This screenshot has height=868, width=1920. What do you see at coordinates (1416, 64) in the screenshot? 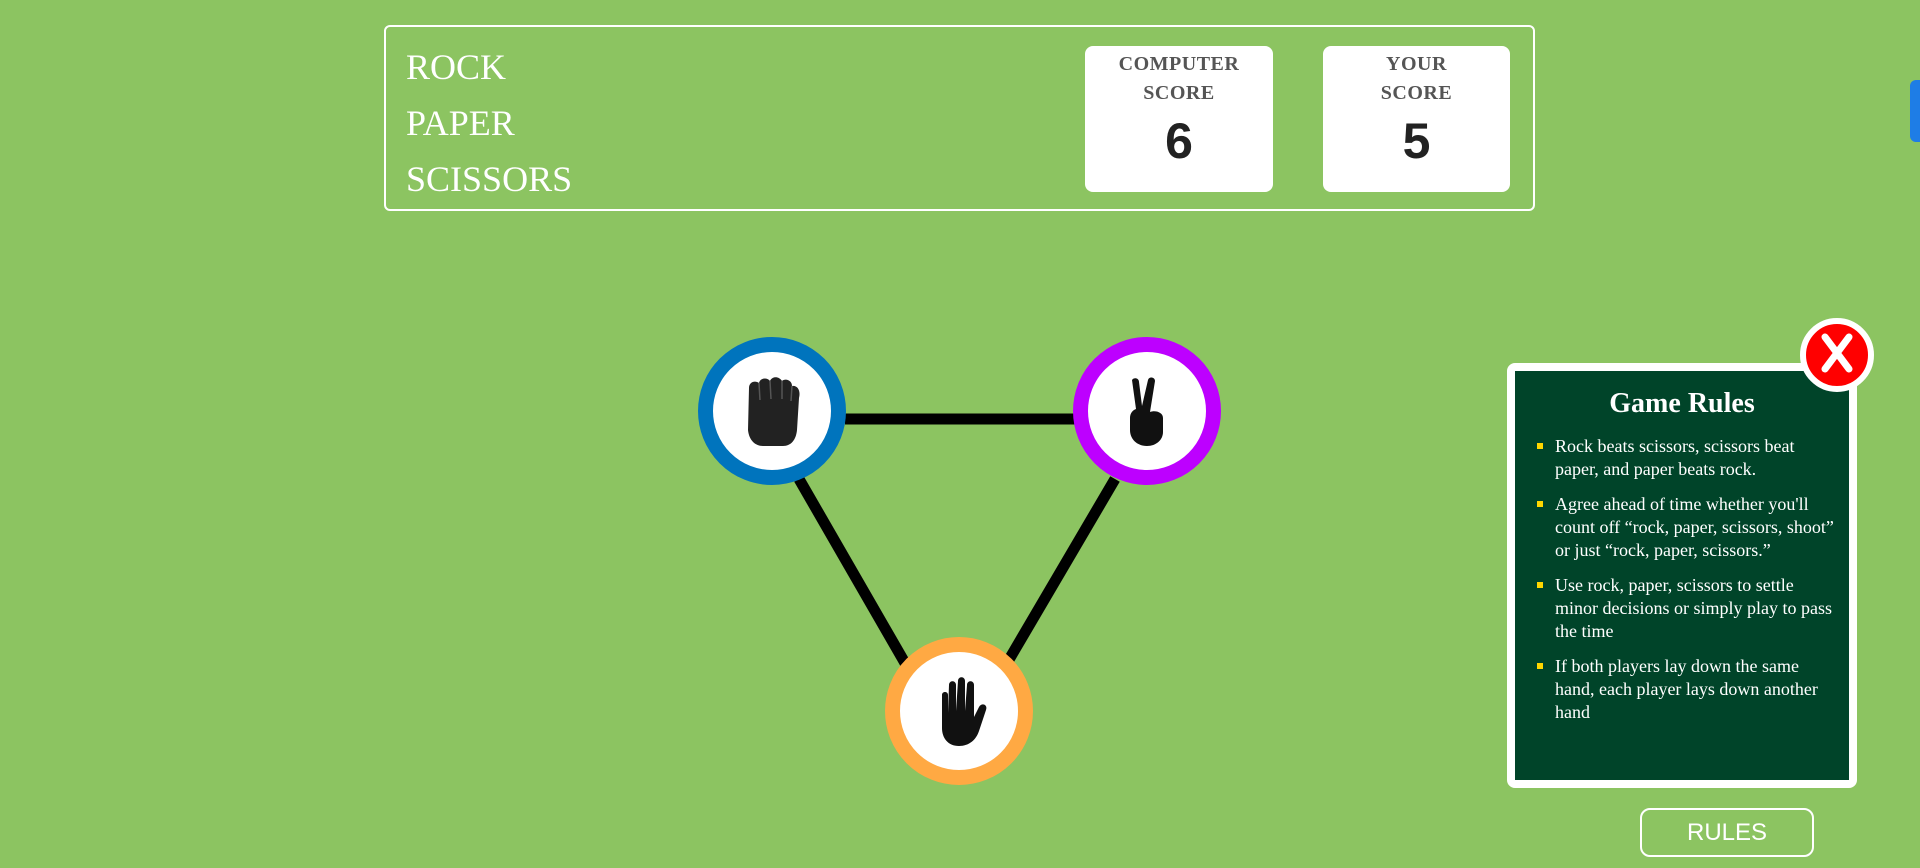
I see `player-score-label-line-1: YOUR` at bounding box center [1416, 64].